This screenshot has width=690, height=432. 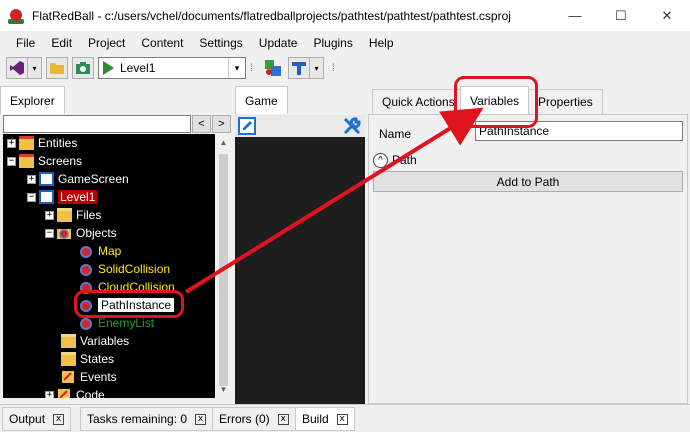 I want to click on name-label: Name, so click(x=395, y=134).